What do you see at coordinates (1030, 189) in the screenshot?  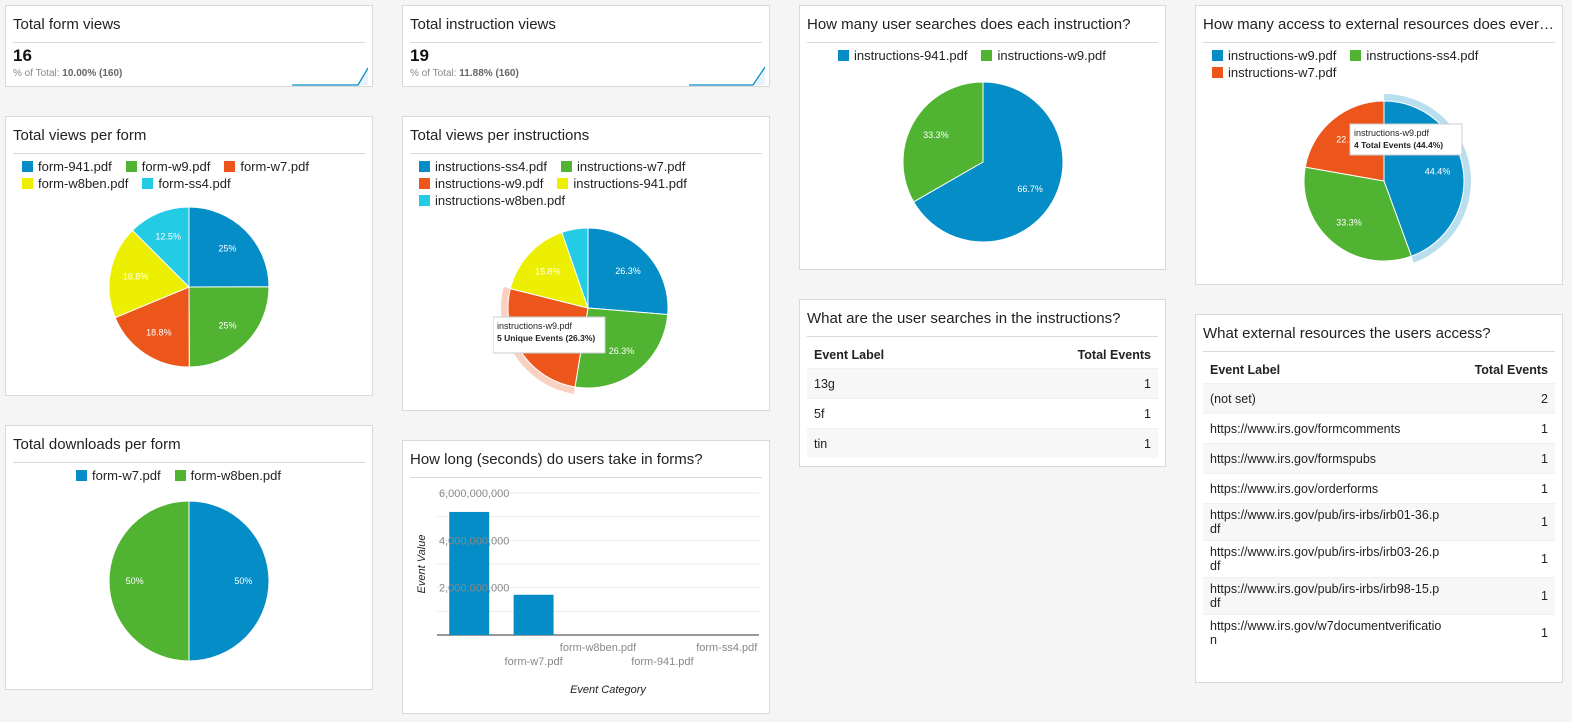 I see `pie-data-label: 66.7%` at bounding box center [1030, 189].